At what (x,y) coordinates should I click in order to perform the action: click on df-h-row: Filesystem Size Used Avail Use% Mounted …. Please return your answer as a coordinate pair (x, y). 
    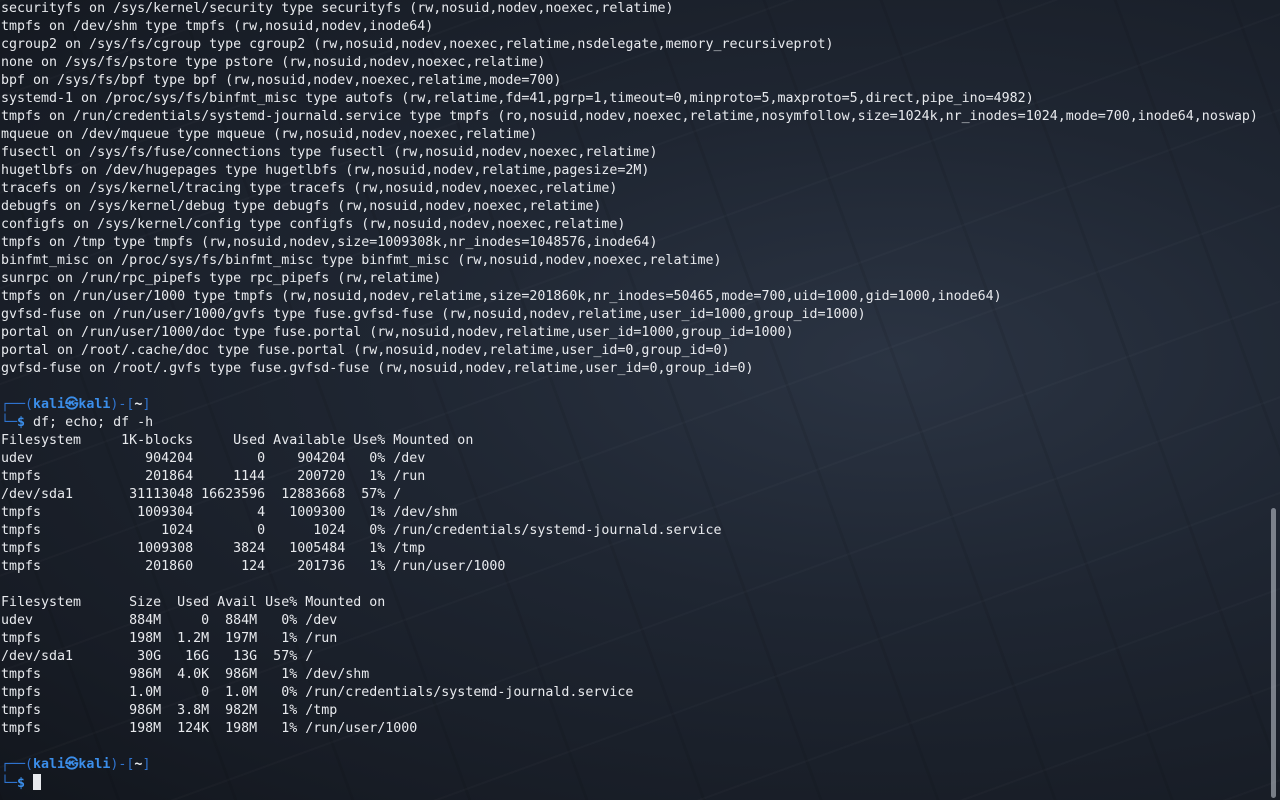
    Looking at the image, I should click on (193, 602).